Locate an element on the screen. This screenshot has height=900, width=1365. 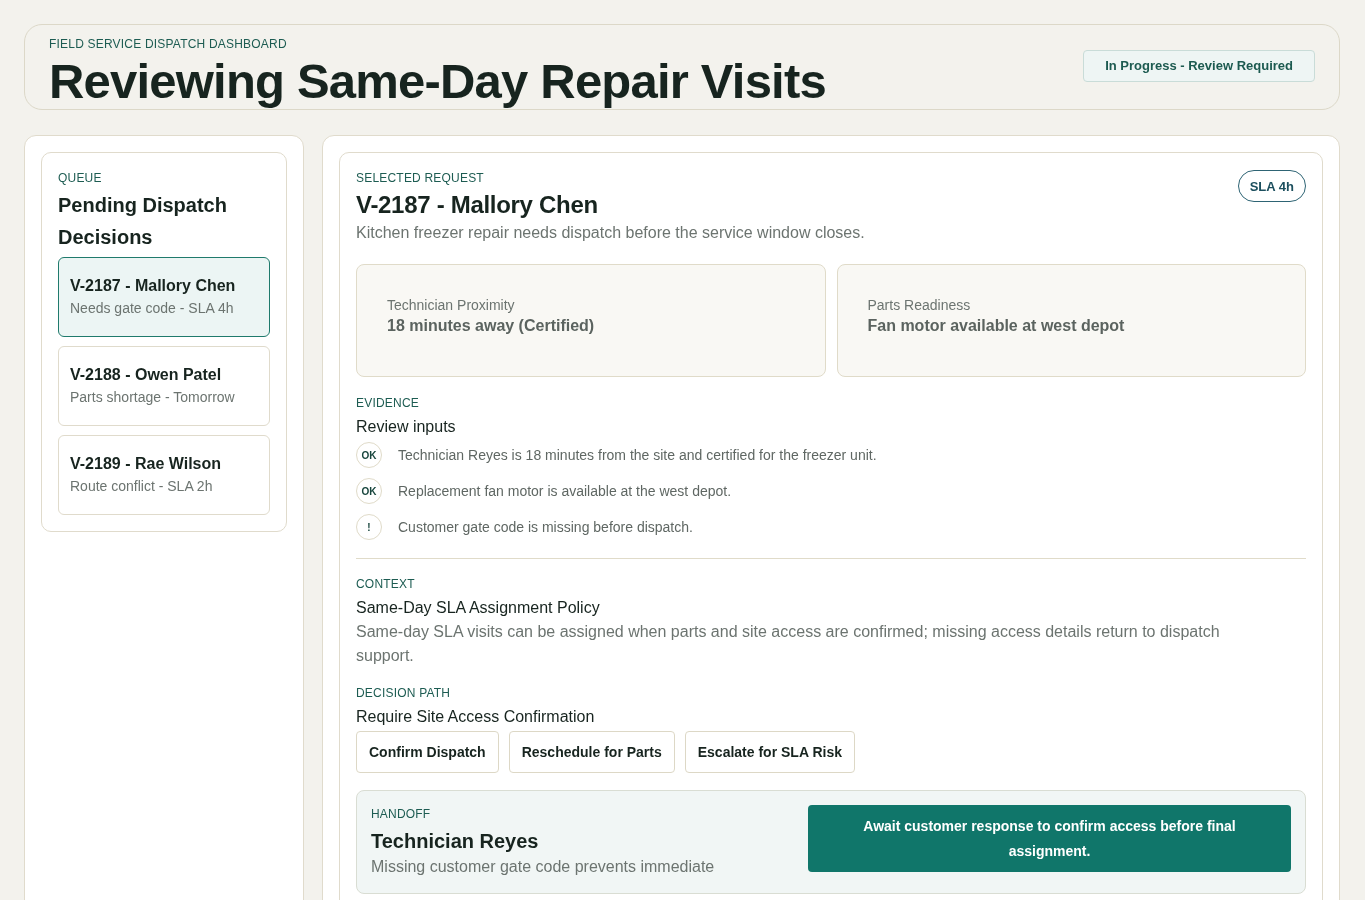
queue-label: QUEUE is located at coordinates (80, 178).